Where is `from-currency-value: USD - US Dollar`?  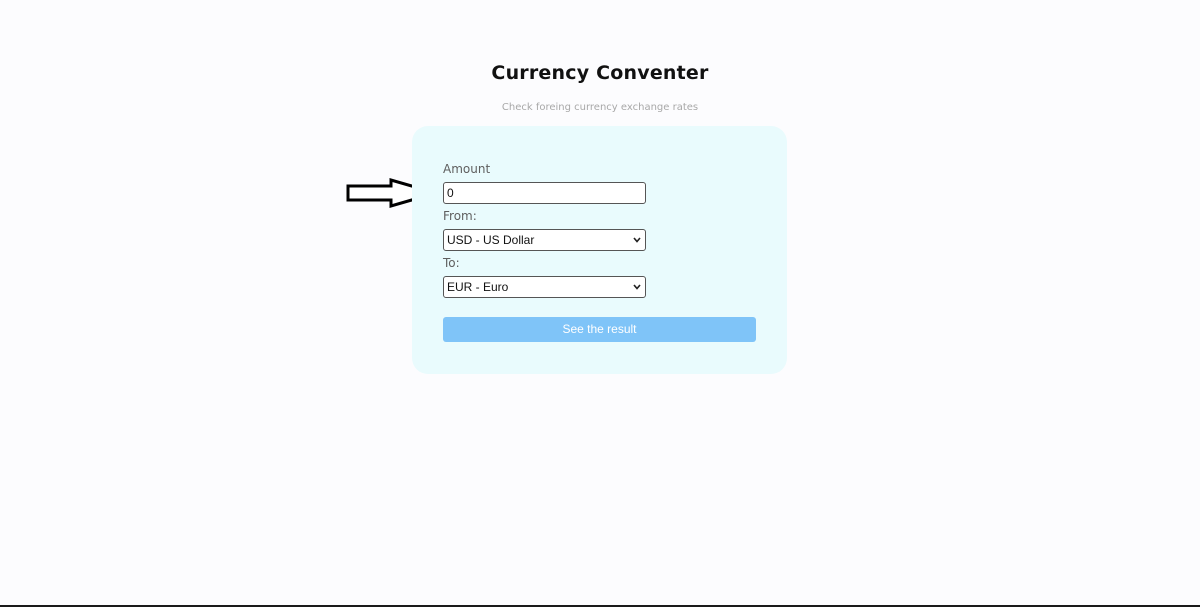
from-currency-value: USD - US Dollar is located at coordinates (491, 240).